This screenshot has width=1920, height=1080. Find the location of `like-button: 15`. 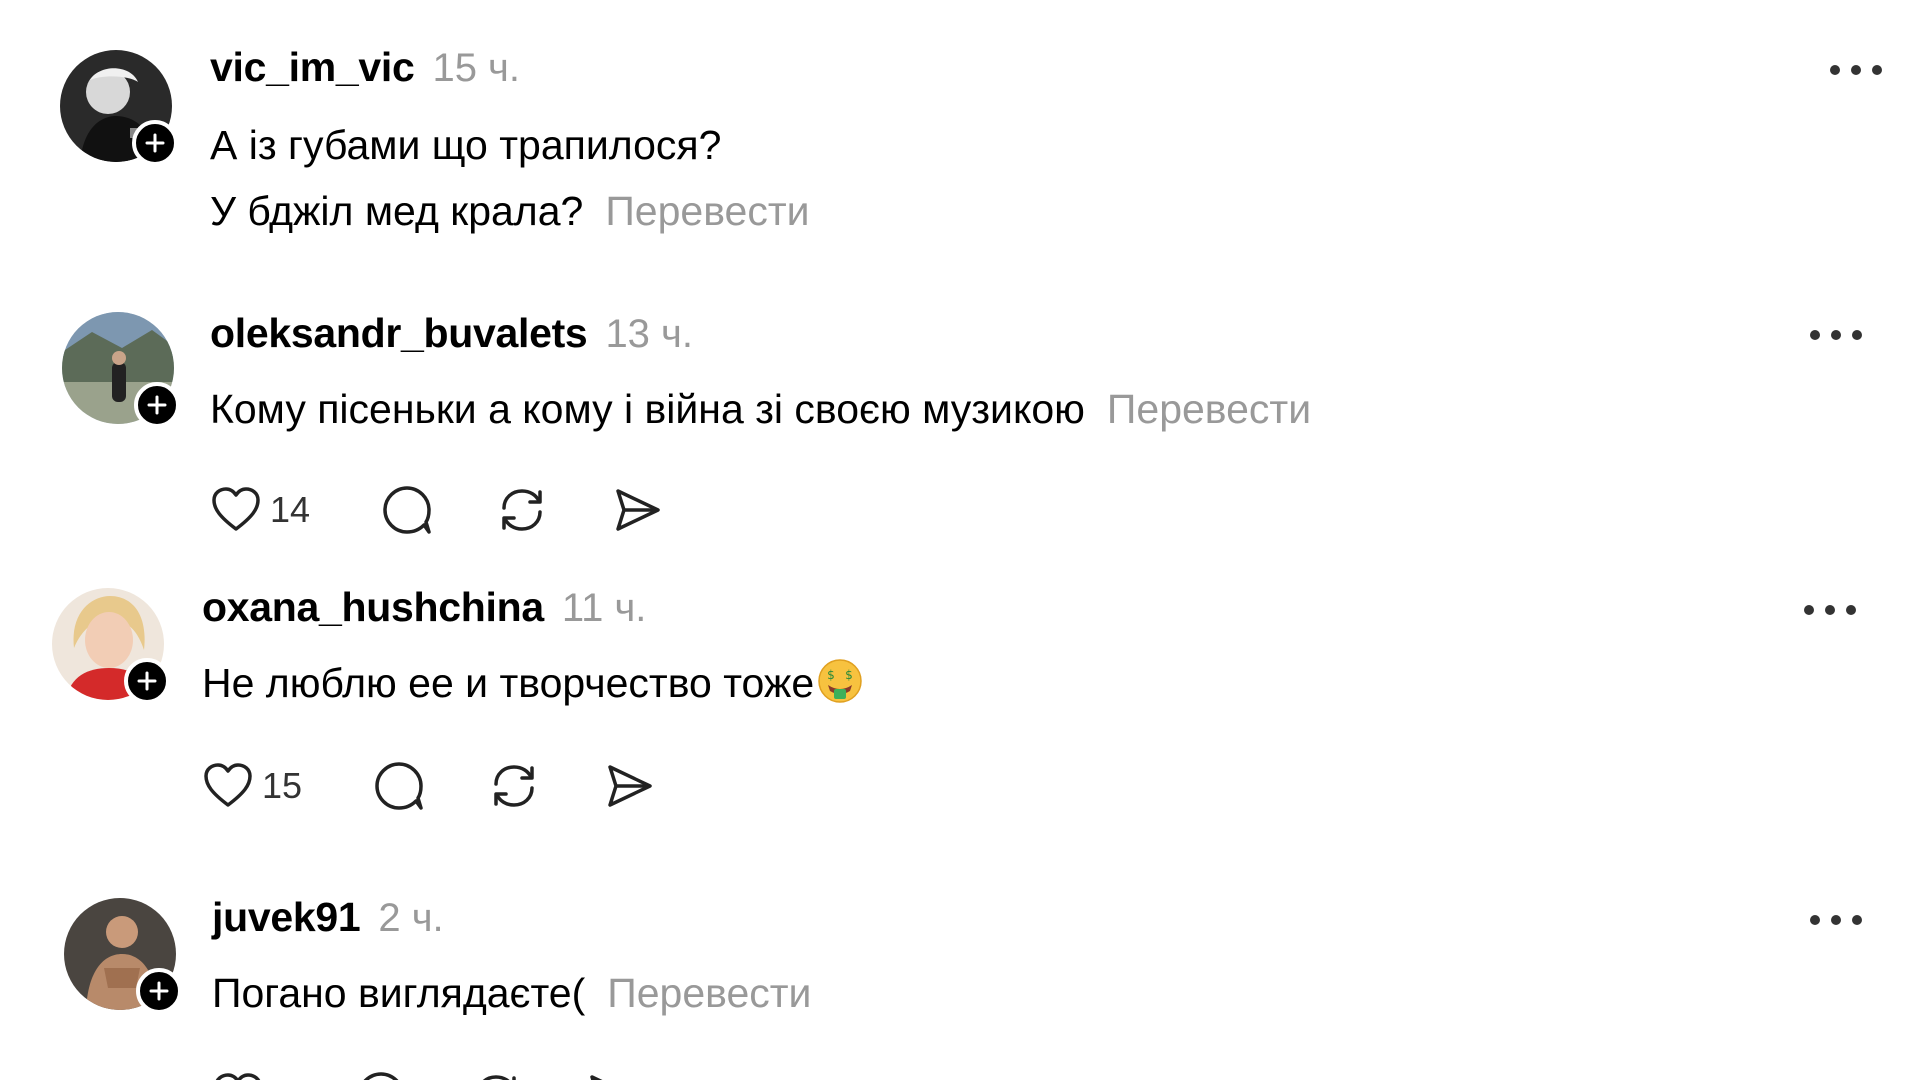

like-button: 15 is located at coordinates (252, 786).